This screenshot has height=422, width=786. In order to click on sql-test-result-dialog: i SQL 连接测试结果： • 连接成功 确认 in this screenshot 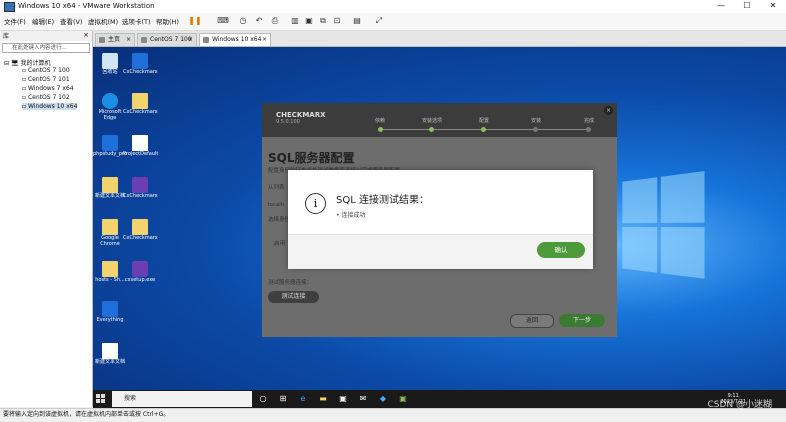, I will do `click(440, 219)`.